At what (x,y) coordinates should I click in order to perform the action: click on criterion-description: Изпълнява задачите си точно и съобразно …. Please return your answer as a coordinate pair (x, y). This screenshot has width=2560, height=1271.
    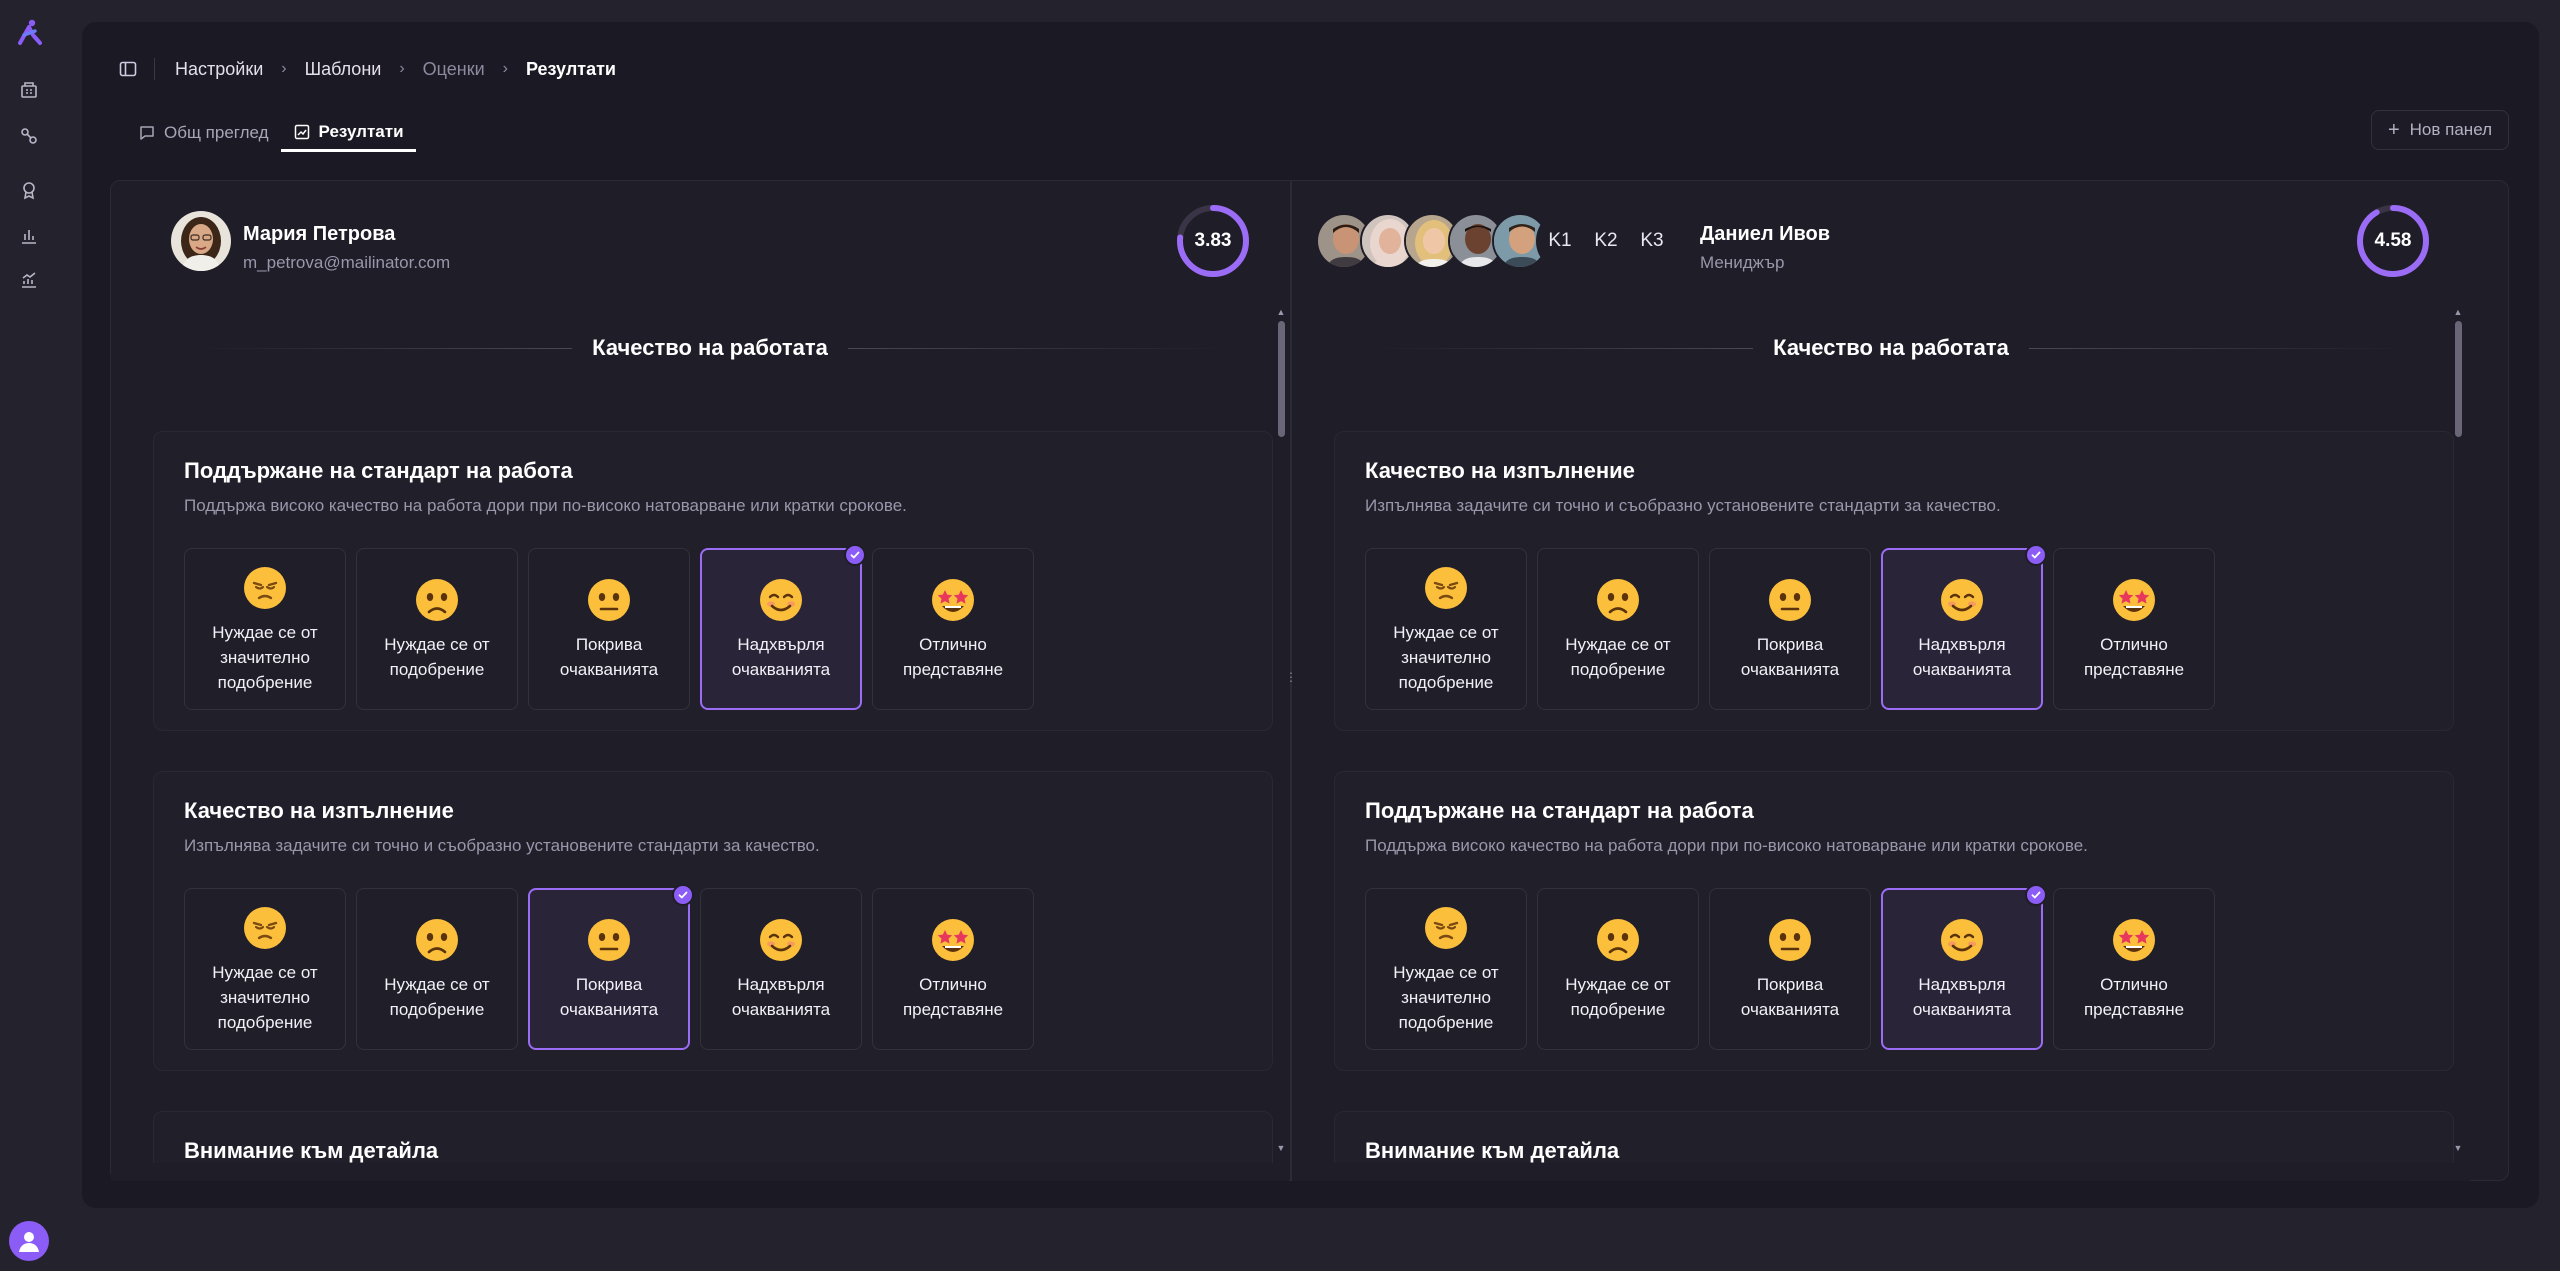
    Looking at the image, I should click on (502, 845).